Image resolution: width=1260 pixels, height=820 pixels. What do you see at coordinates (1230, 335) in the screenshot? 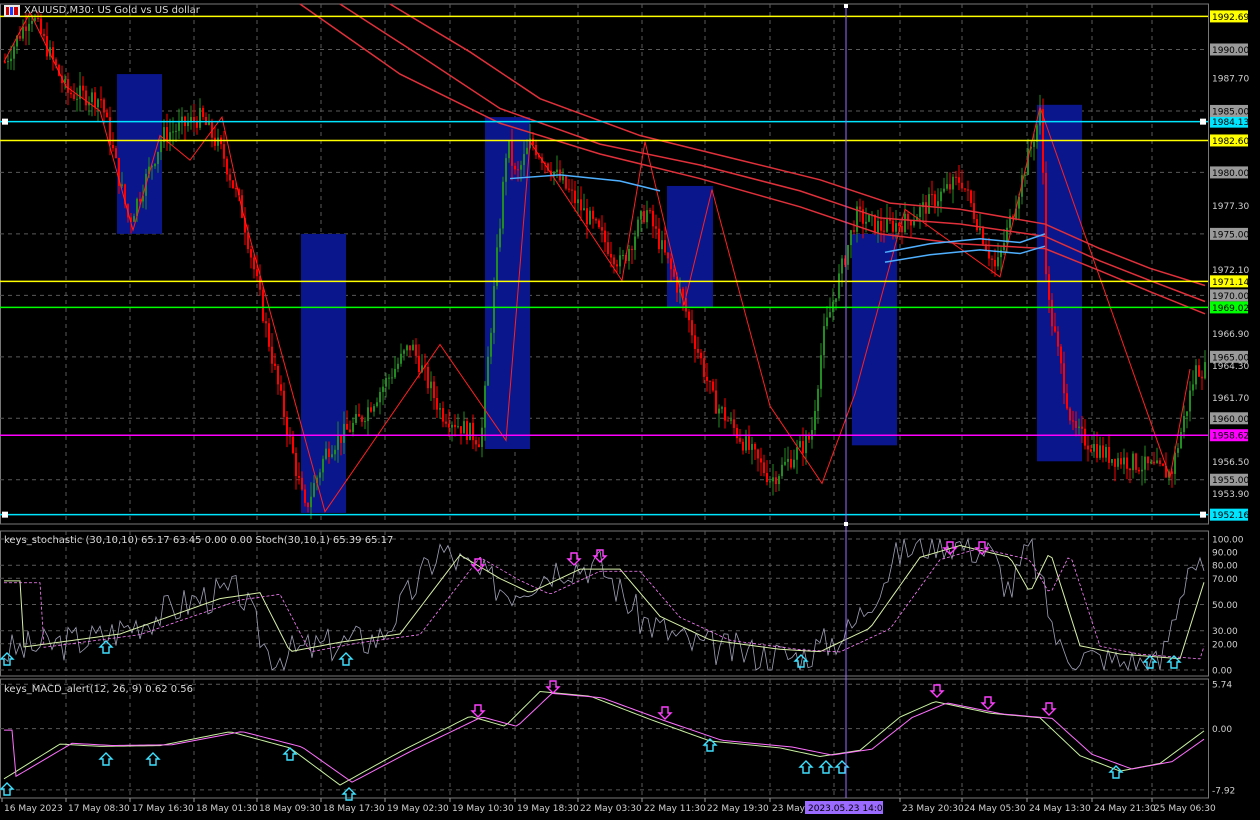
I see `price-label: 1966.90` at bounding box center [1230, 335].